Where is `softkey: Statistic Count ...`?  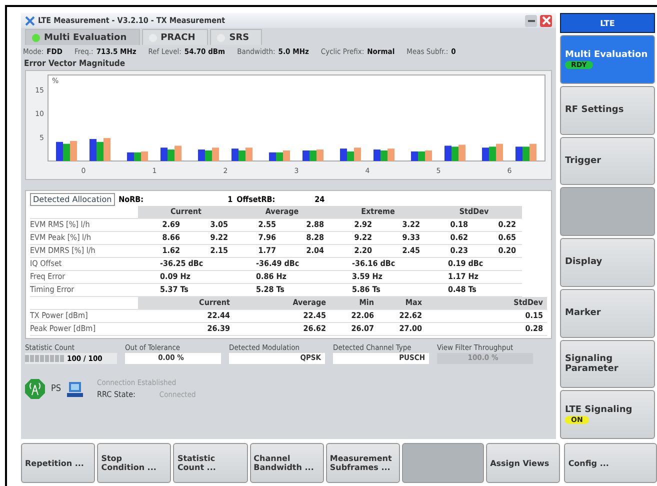
softkey: Statistic Count ... is located at coordinates (210, 463).